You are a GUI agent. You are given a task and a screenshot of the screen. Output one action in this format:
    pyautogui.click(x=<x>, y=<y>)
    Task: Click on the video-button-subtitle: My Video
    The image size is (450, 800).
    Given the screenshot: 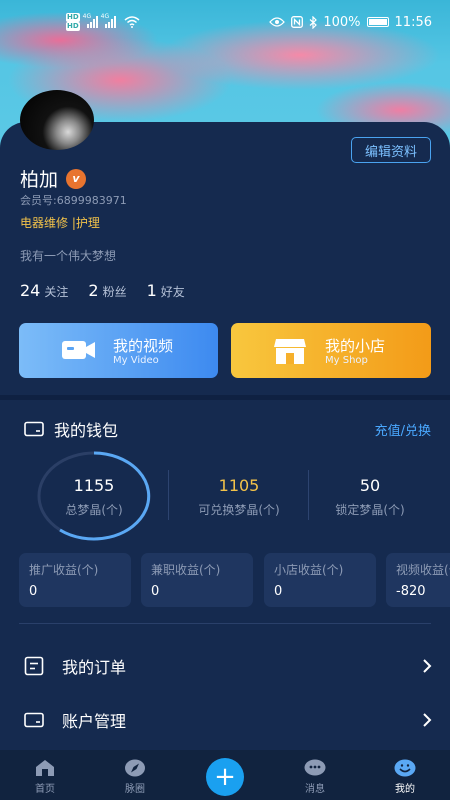 What is the action you would take?
    pyautogui.click(x=136, y=360)
    